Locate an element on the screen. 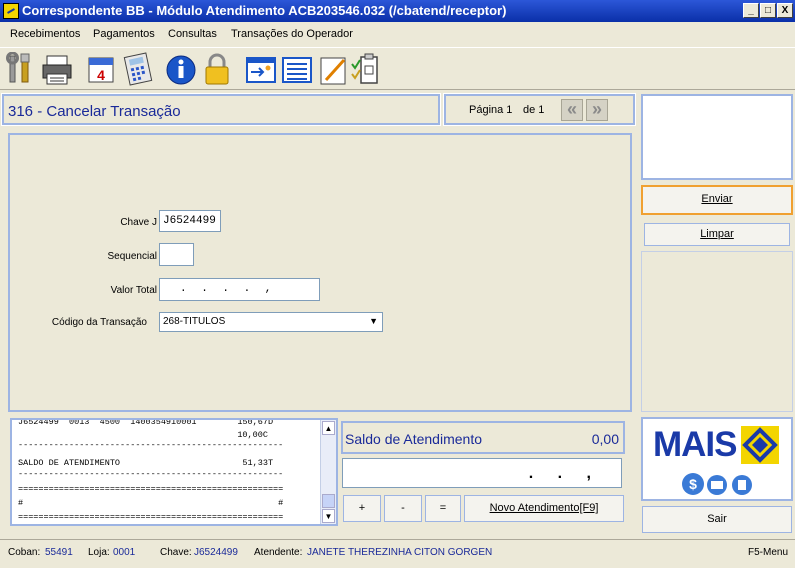  prev-page-button: « is located at coordinates (572, 110).